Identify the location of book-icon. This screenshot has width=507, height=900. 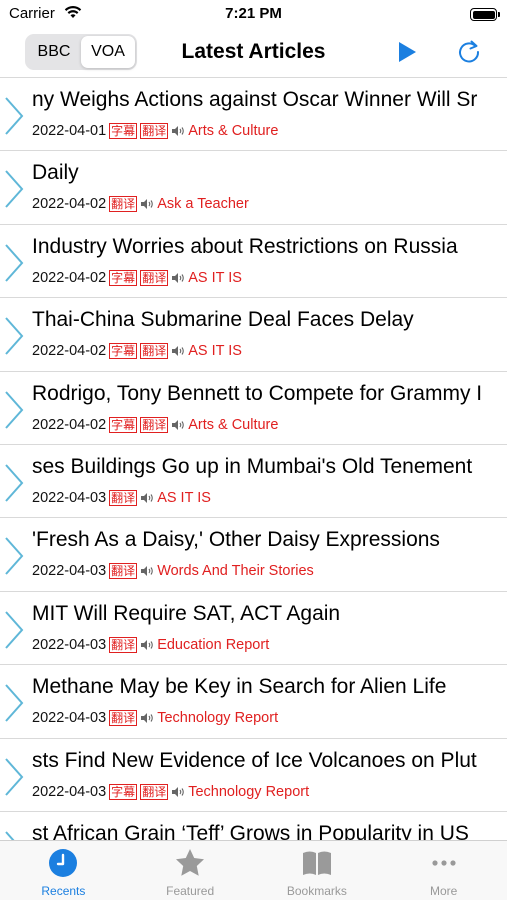
(316, 863).